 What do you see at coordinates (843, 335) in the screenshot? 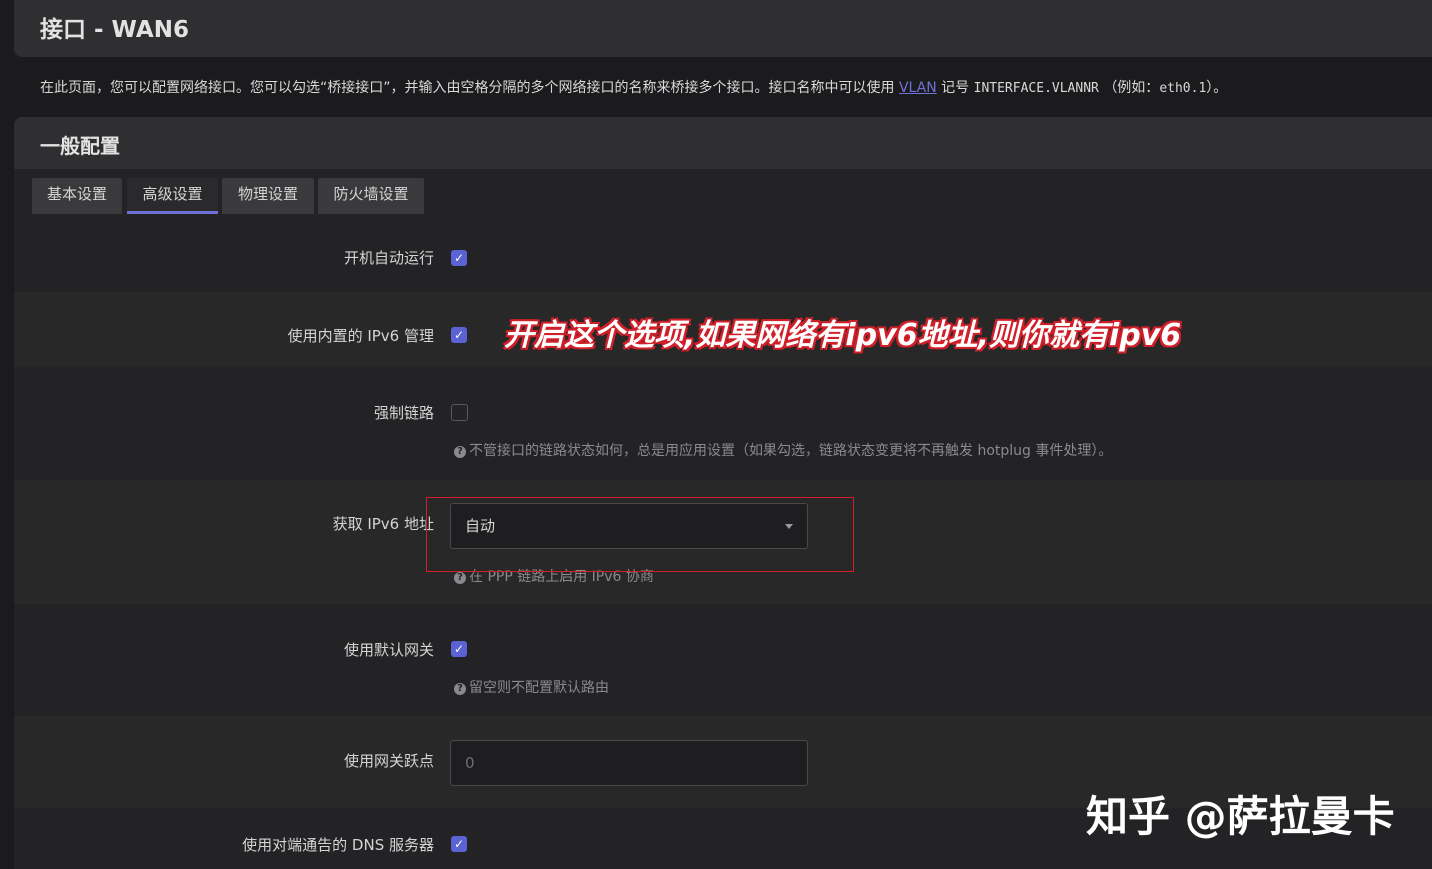
I see `annotation-text: 开启这个选项,如果网络有ipv6地址,则你就有ipv6` at bounding box center [843, 335].